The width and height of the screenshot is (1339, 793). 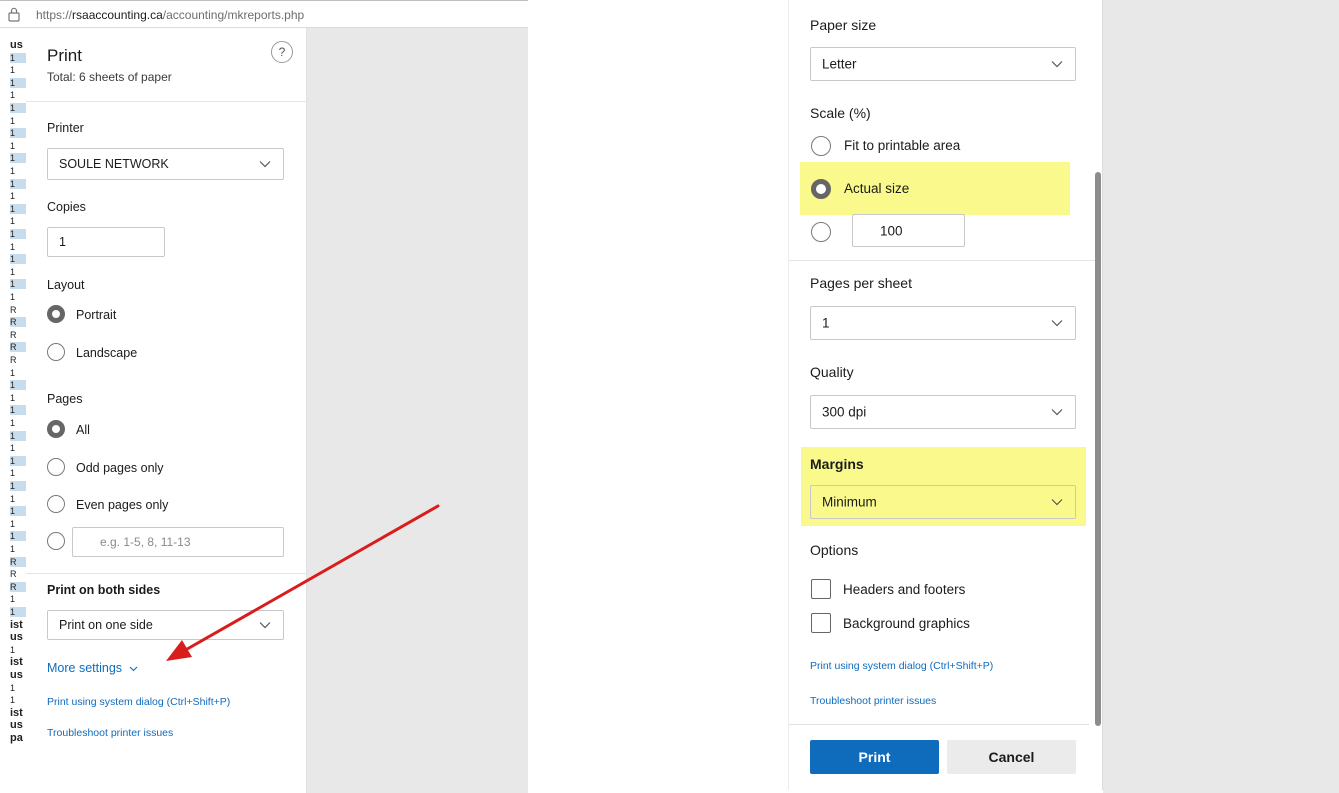 What do you see at coordinates (943, 323) in the screenshot?
I see `pages-per-sheet-select: 1` at bounding box center [943, 323].